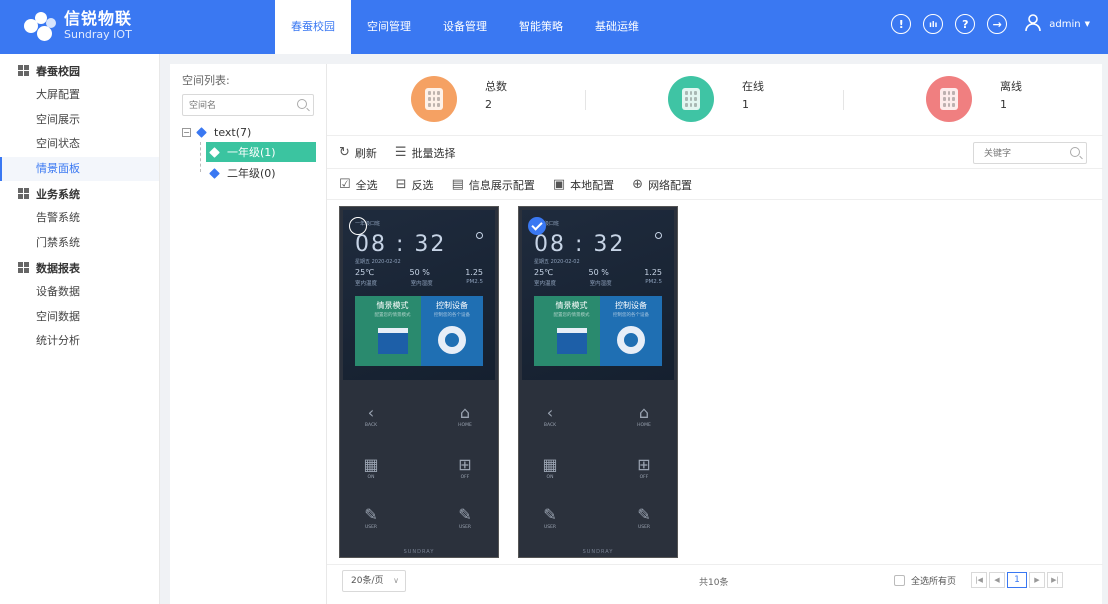  Describe the element at coordinates (79, 168) in the screenshot. I see `sidebar-item-scene-panel: 情景面板` at that location.